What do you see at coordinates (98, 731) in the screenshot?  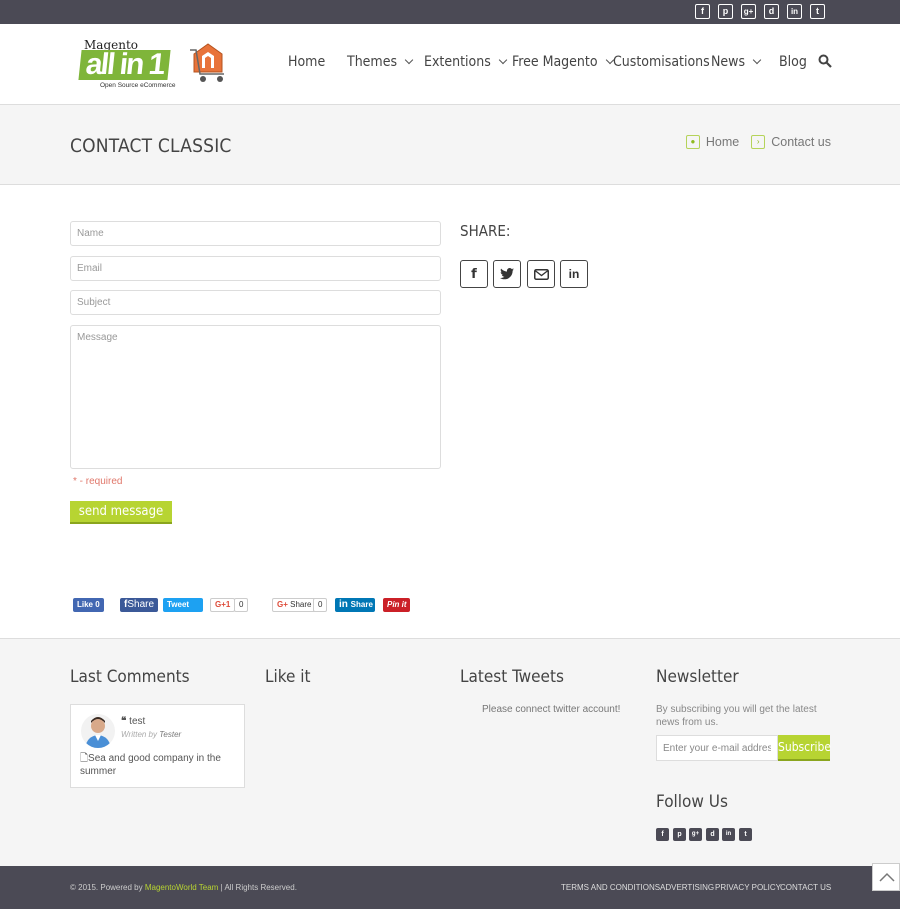 I see `avatar` at bounding box center [98, 731].